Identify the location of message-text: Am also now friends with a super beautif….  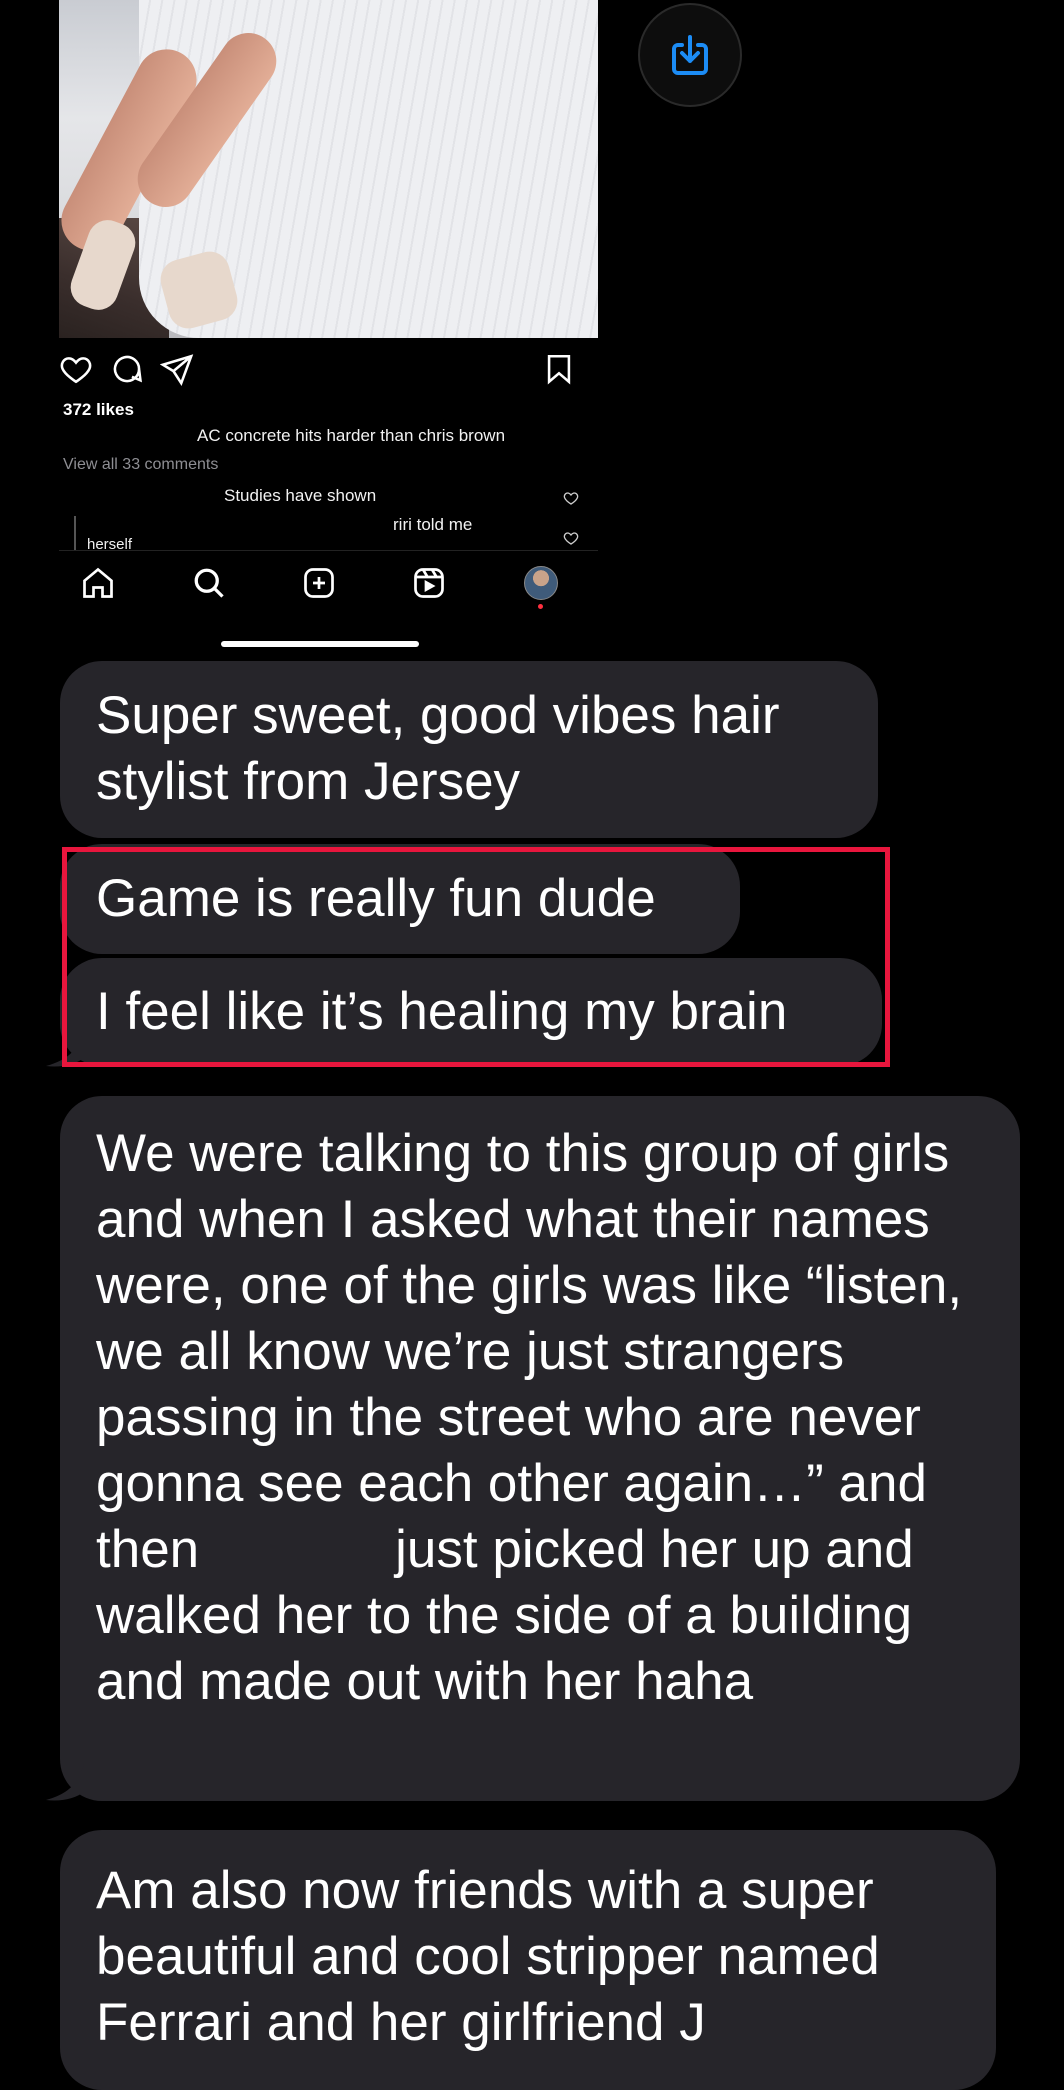
(488, 1956).